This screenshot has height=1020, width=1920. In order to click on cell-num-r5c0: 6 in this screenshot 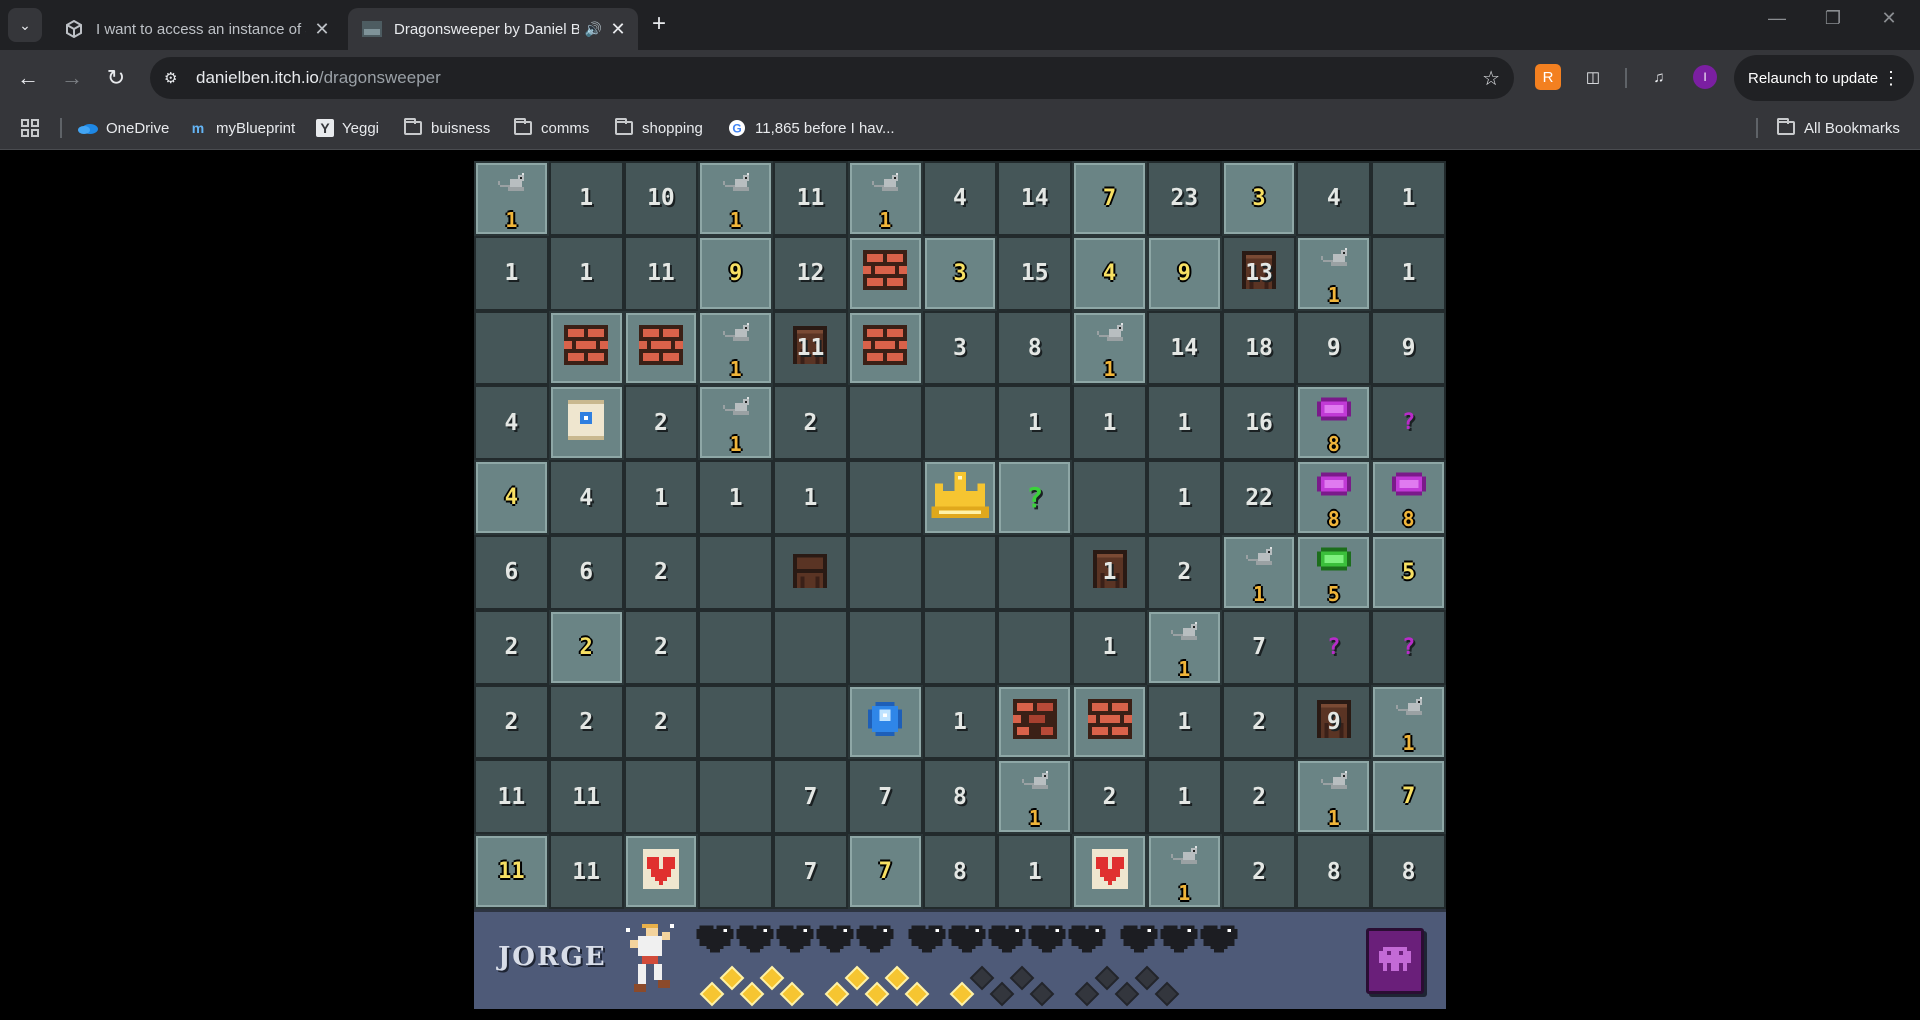, I will do `click(511, 572)`.